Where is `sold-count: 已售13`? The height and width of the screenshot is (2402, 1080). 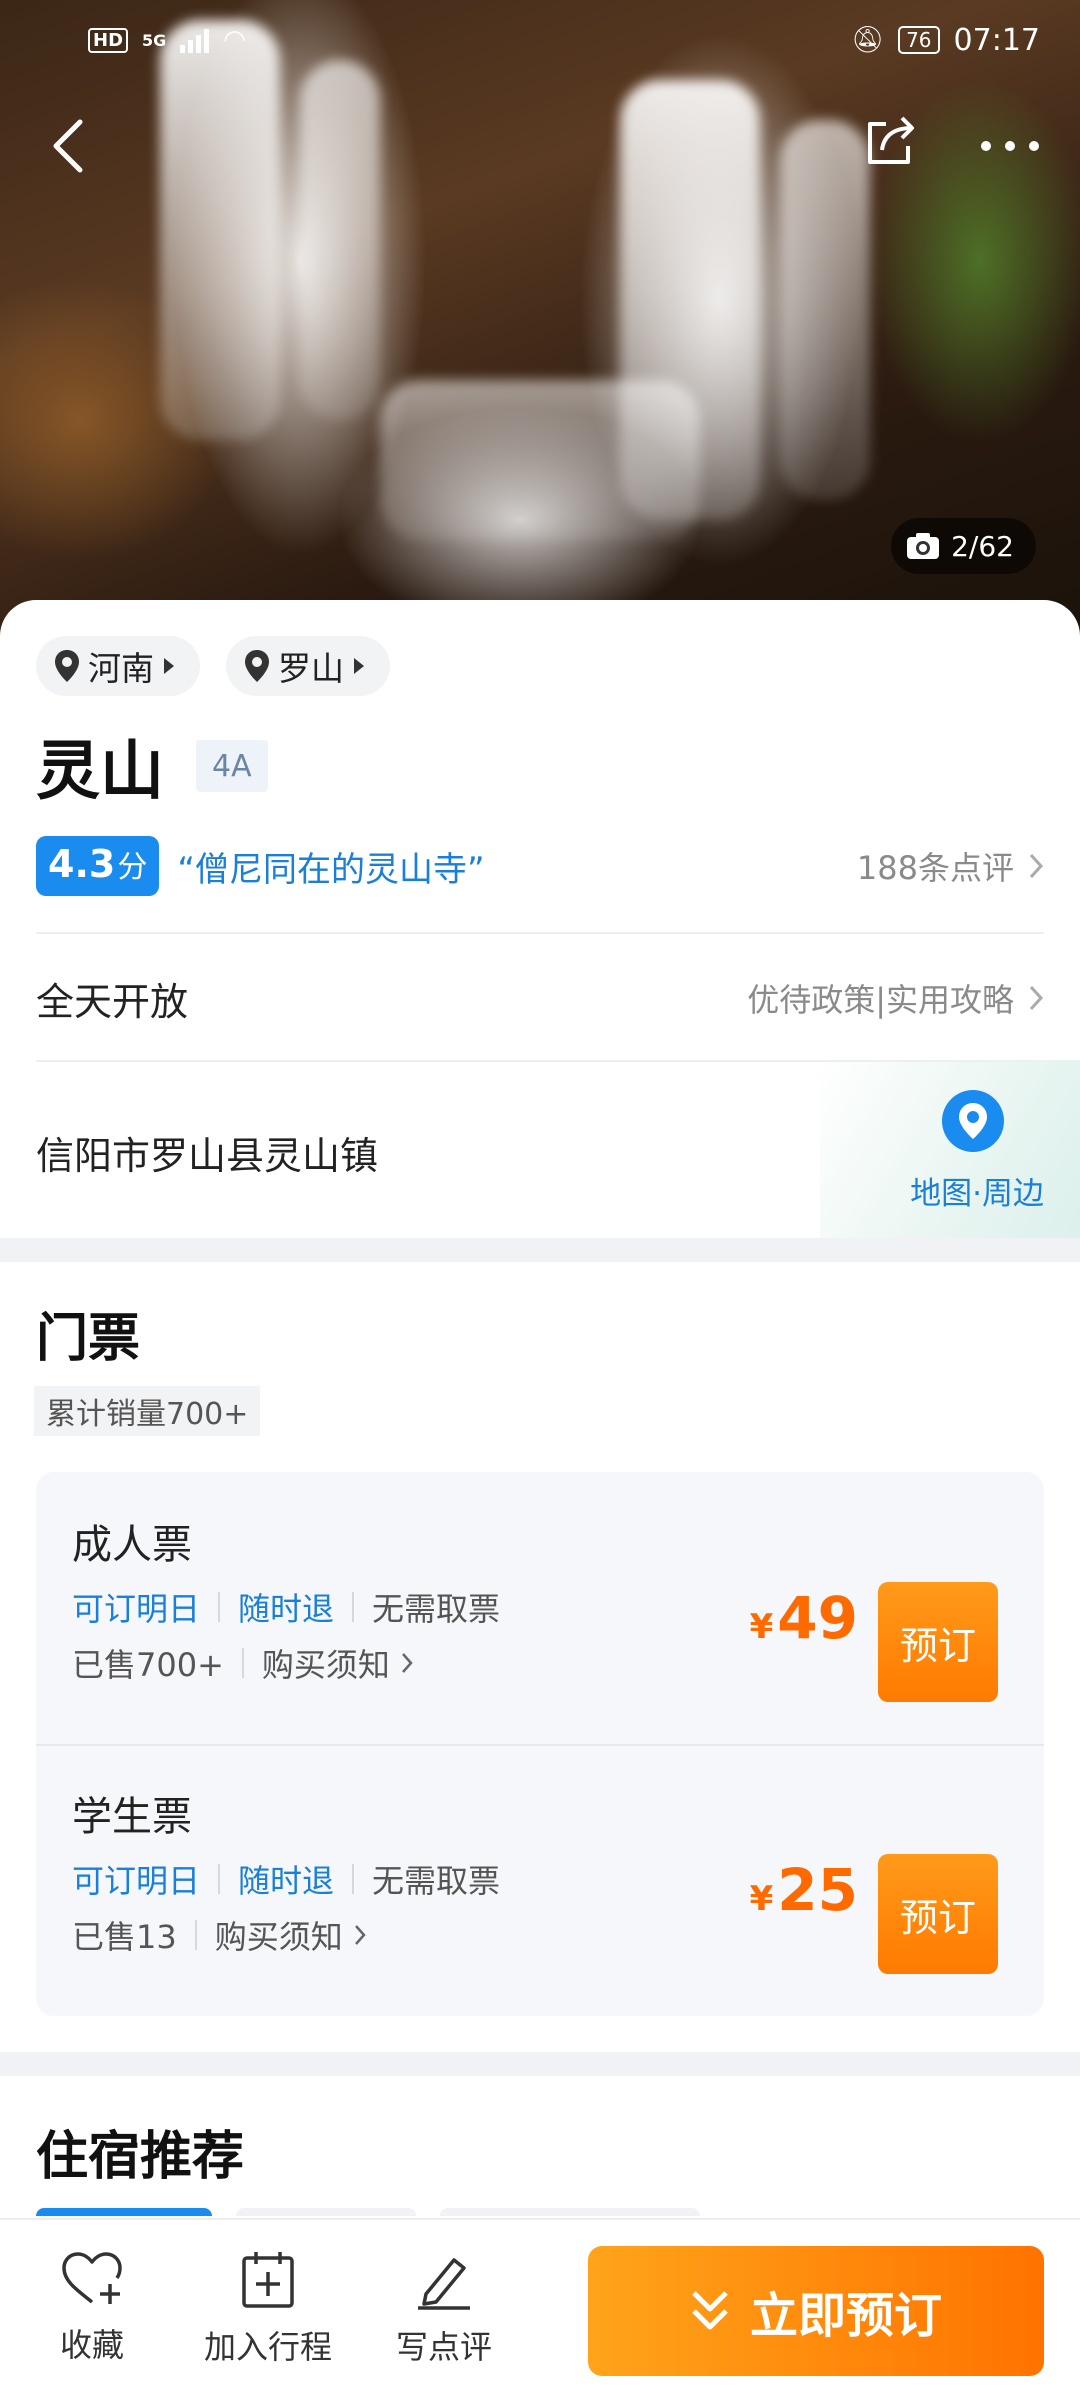 sold-count: 已售13 is located at coordinates (124, 1937).